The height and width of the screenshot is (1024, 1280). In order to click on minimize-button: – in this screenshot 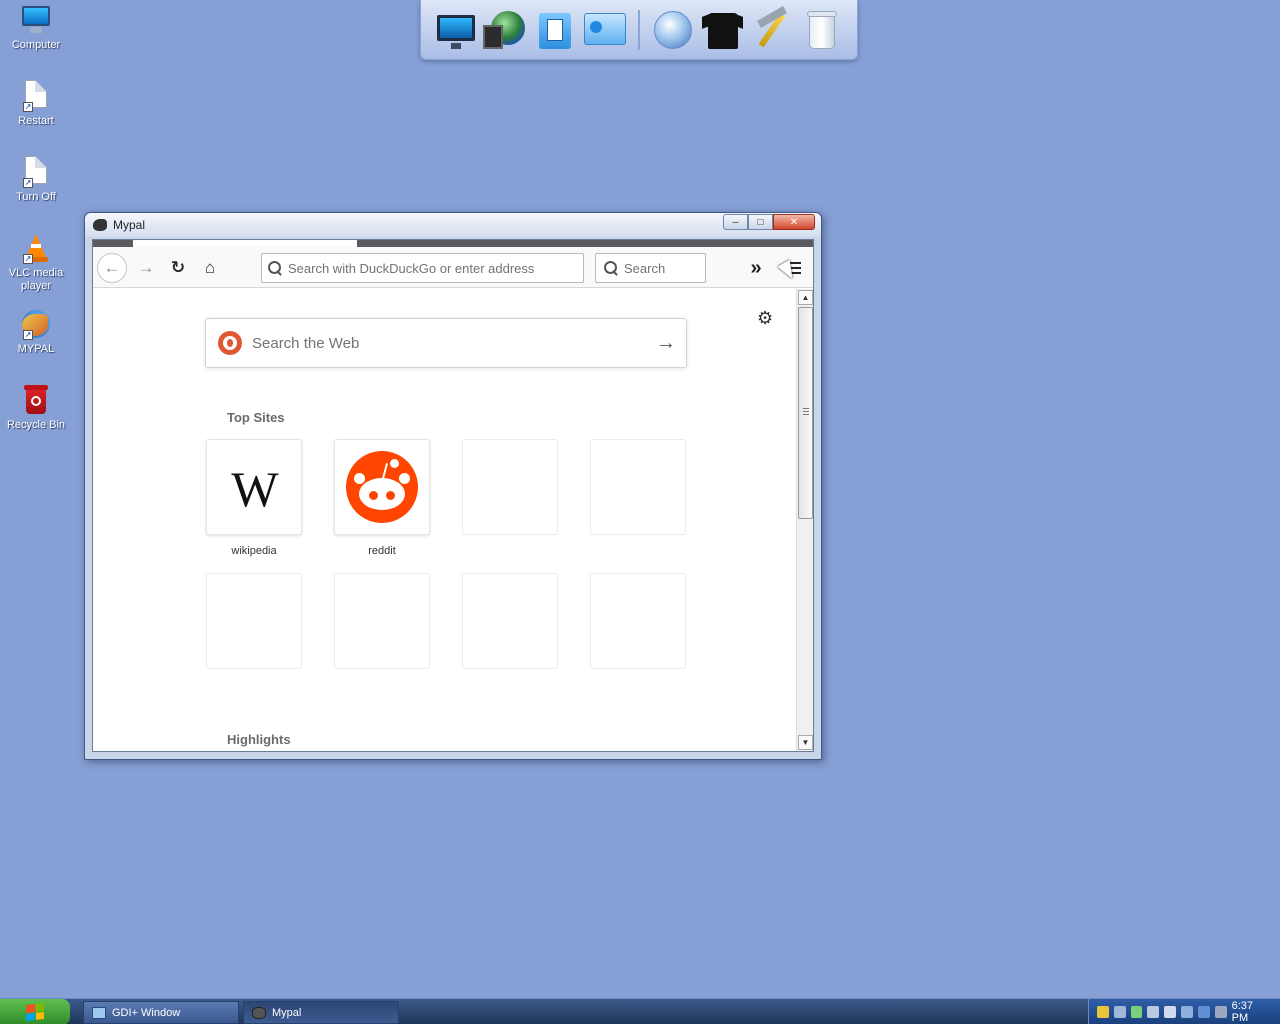, I will do `click(735, 222)`.